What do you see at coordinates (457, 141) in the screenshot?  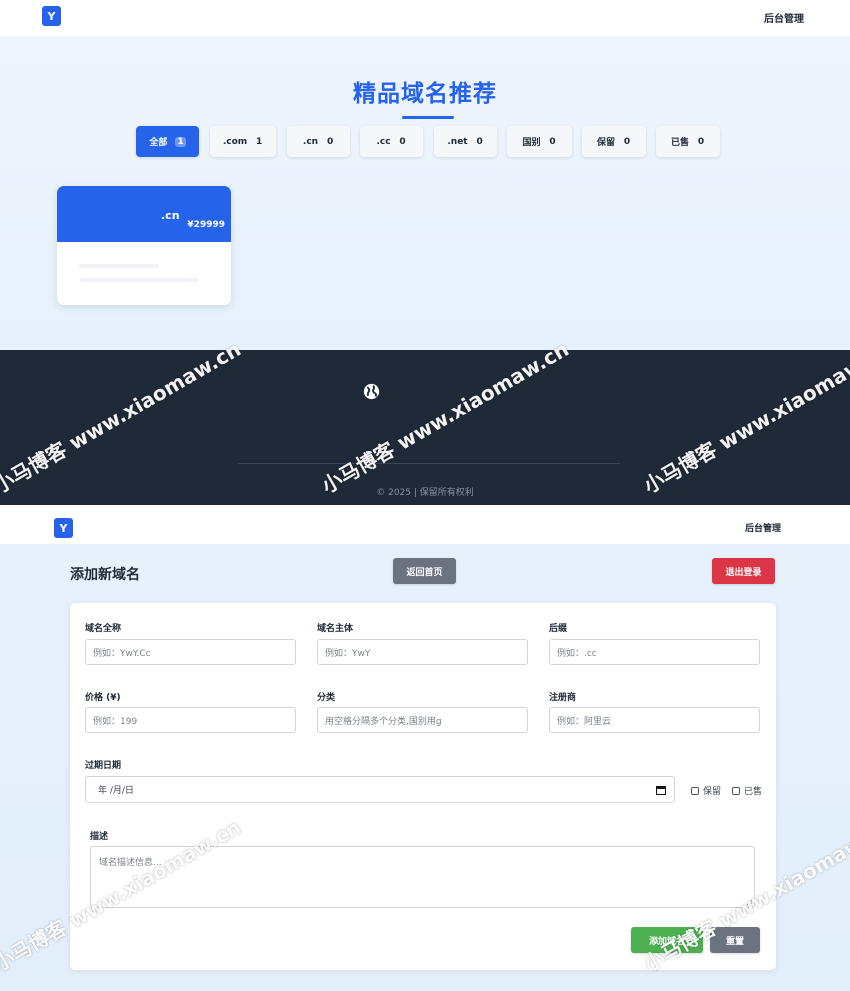 I see `filter-label: .net` at bounding box center [457, 141].